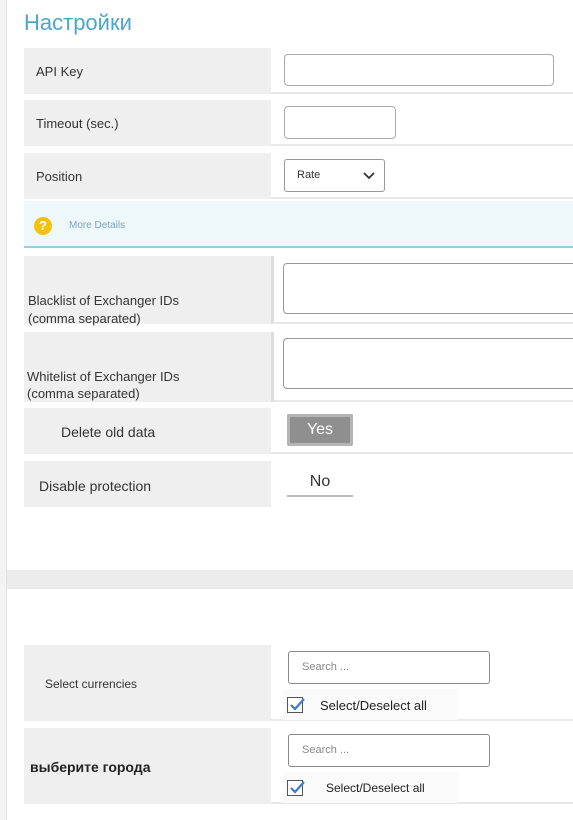 Image resolution: width=573 pixels, height=820 pixels. Describe the element at coordinates (43, 226) in the screenshot. I see `question-icon: ?` at that location.